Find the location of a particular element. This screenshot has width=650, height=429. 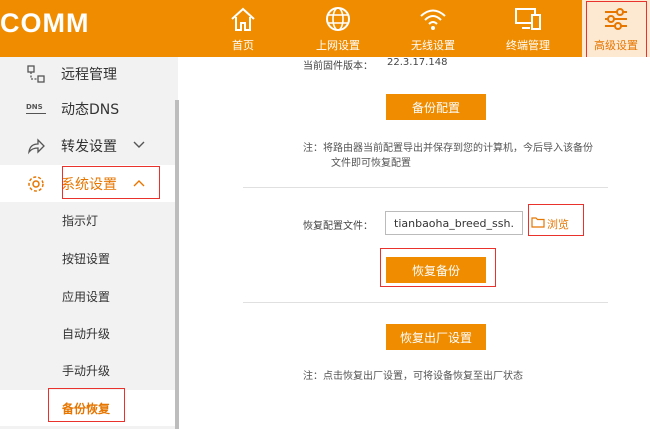

brand-logo: COMM is located at coordinates (45, 23).